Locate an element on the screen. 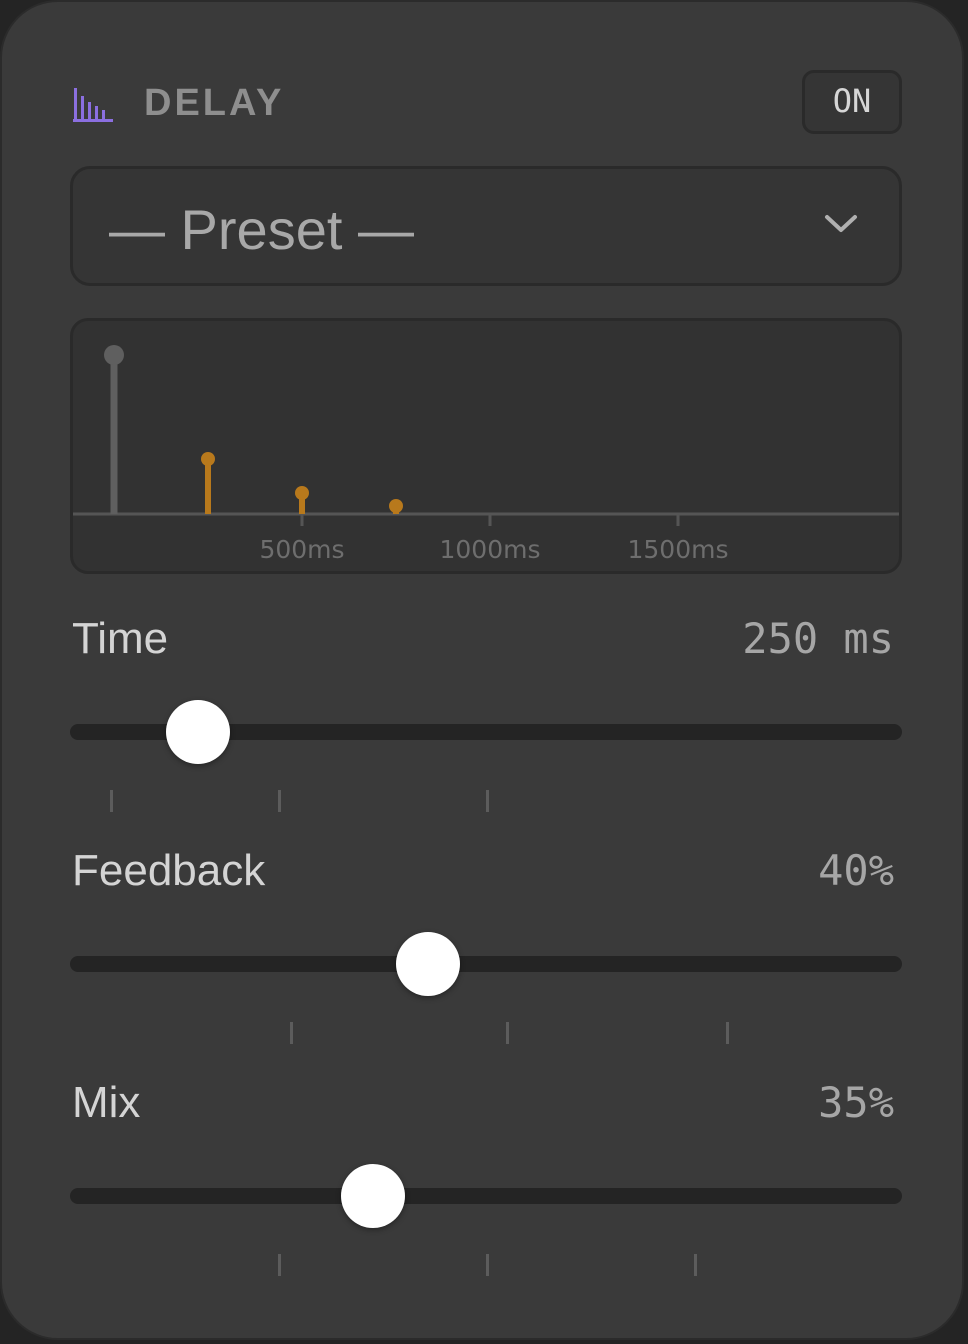  panel-header: DELAY is located at coordinates (487, 106).